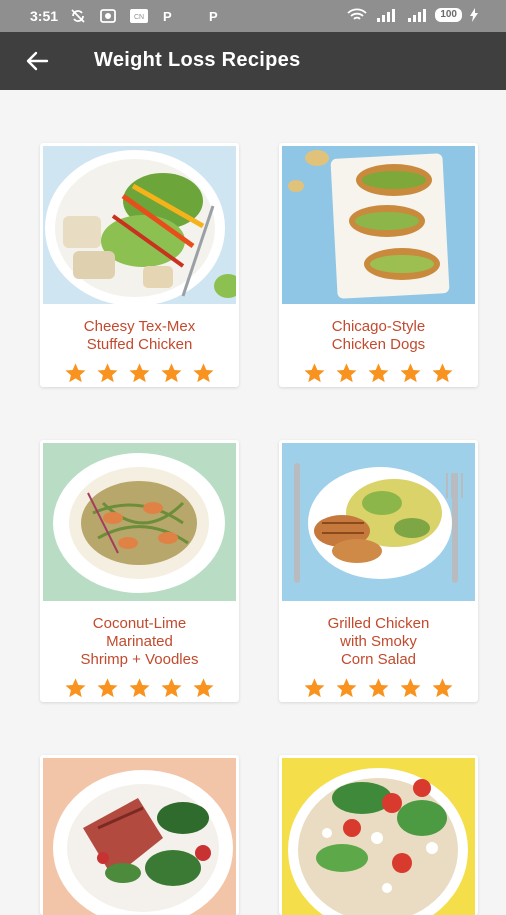  Describe the element at coordinates (448, 15) in the screenshot. I see `battery-level: 100` at that location.